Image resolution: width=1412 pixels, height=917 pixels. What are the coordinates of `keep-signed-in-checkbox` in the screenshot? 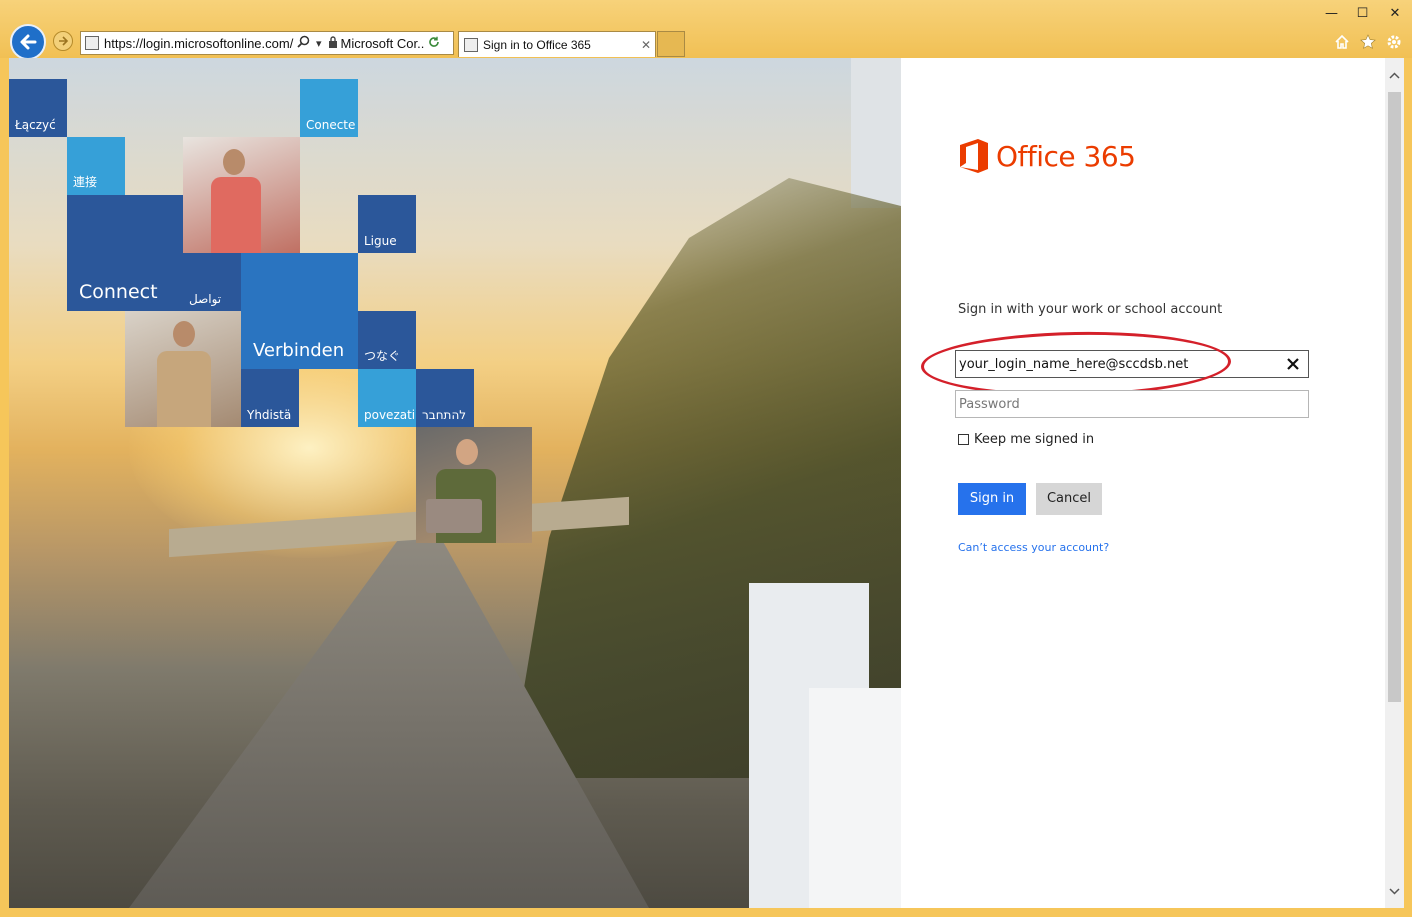 It's located at (963, 439).